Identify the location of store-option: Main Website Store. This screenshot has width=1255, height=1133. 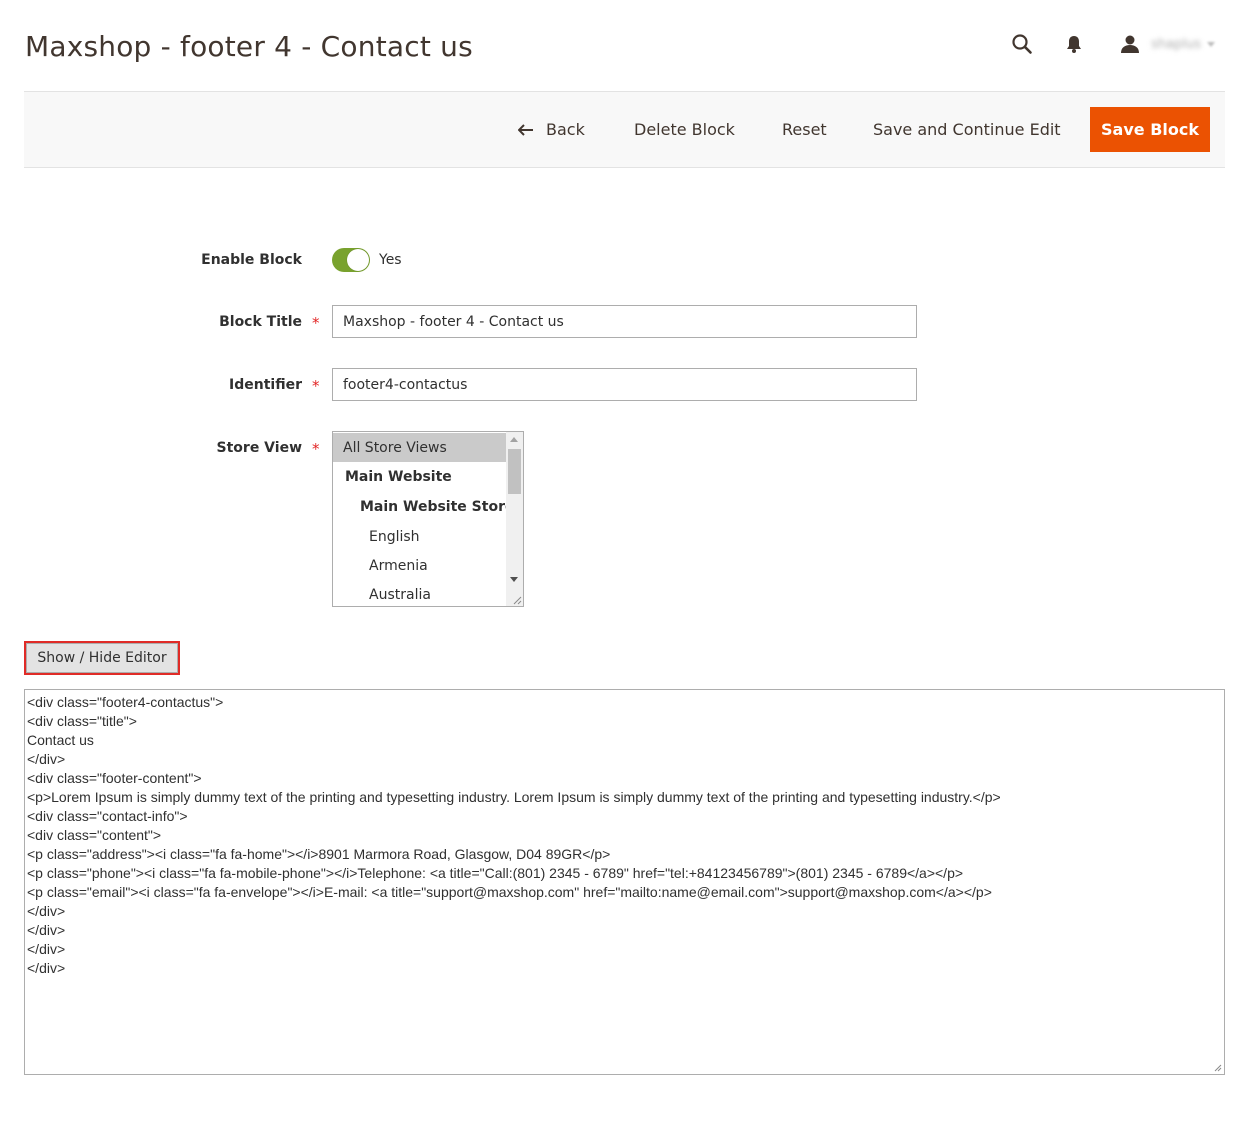
(423, 506).